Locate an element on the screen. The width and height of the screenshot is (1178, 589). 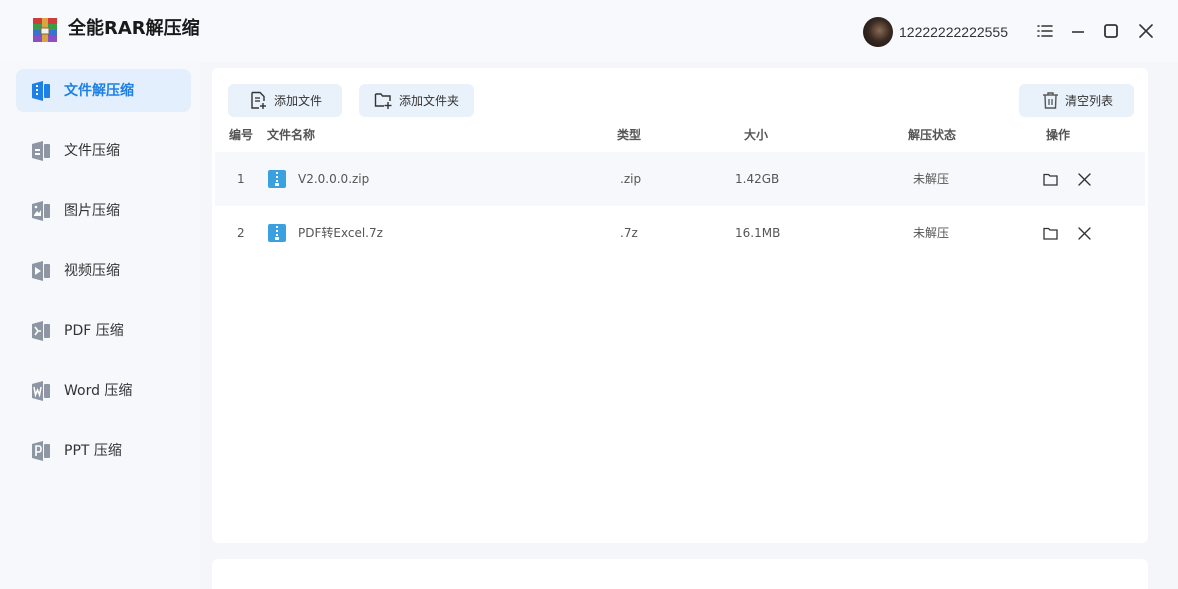
table-row: 1 V2.0.0.0.zip .zip 1.42GB 未解压 is located at coordinates (680, 179).